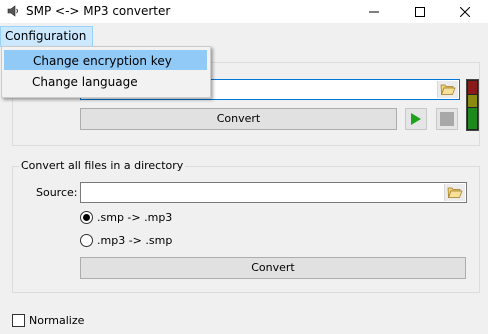  Describe the element at coordinates (273, 268) in the screenshot. I see `convert-directory-button: Convert` at that location.